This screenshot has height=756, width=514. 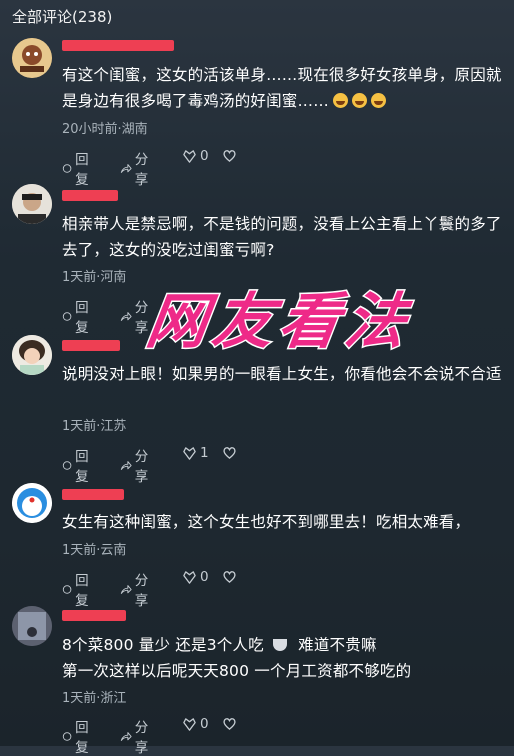 What do you see at coordinates (266, 522) in the screenshot?
I see `comment-text: 女生有这种闺蜜，这个女生也好不到哪里去！吃相太难看，` at bounding box center [266, 522].